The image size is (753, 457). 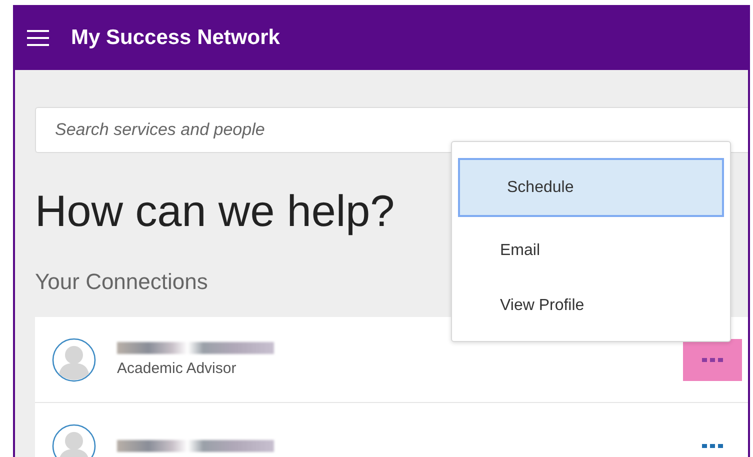 What do you see at coordinates (591, 187) in the screenshot?
I see `menu-item: Schedule` at bounding box center [591, 187].